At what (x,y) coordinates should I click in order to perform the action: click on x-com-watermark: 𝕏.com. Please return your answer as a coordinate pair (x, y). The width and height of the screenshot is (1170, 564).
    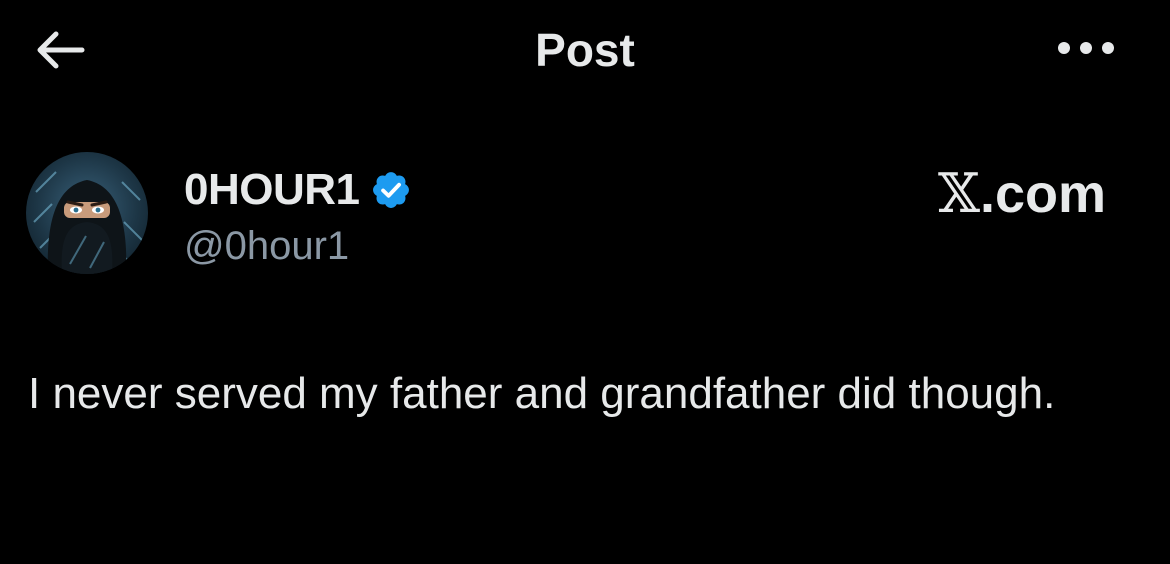
    Looking at the image, I should click on (1003, 193).